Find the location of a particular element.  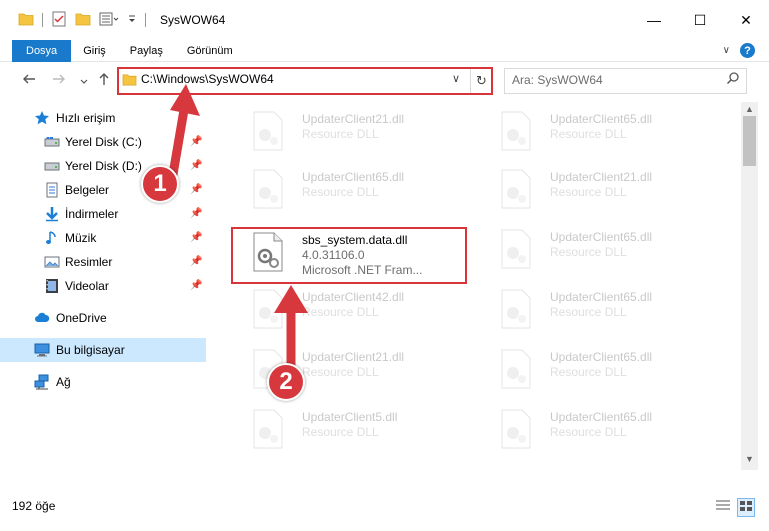

maximize-button: ☐ is located at coordinates (700, 20).